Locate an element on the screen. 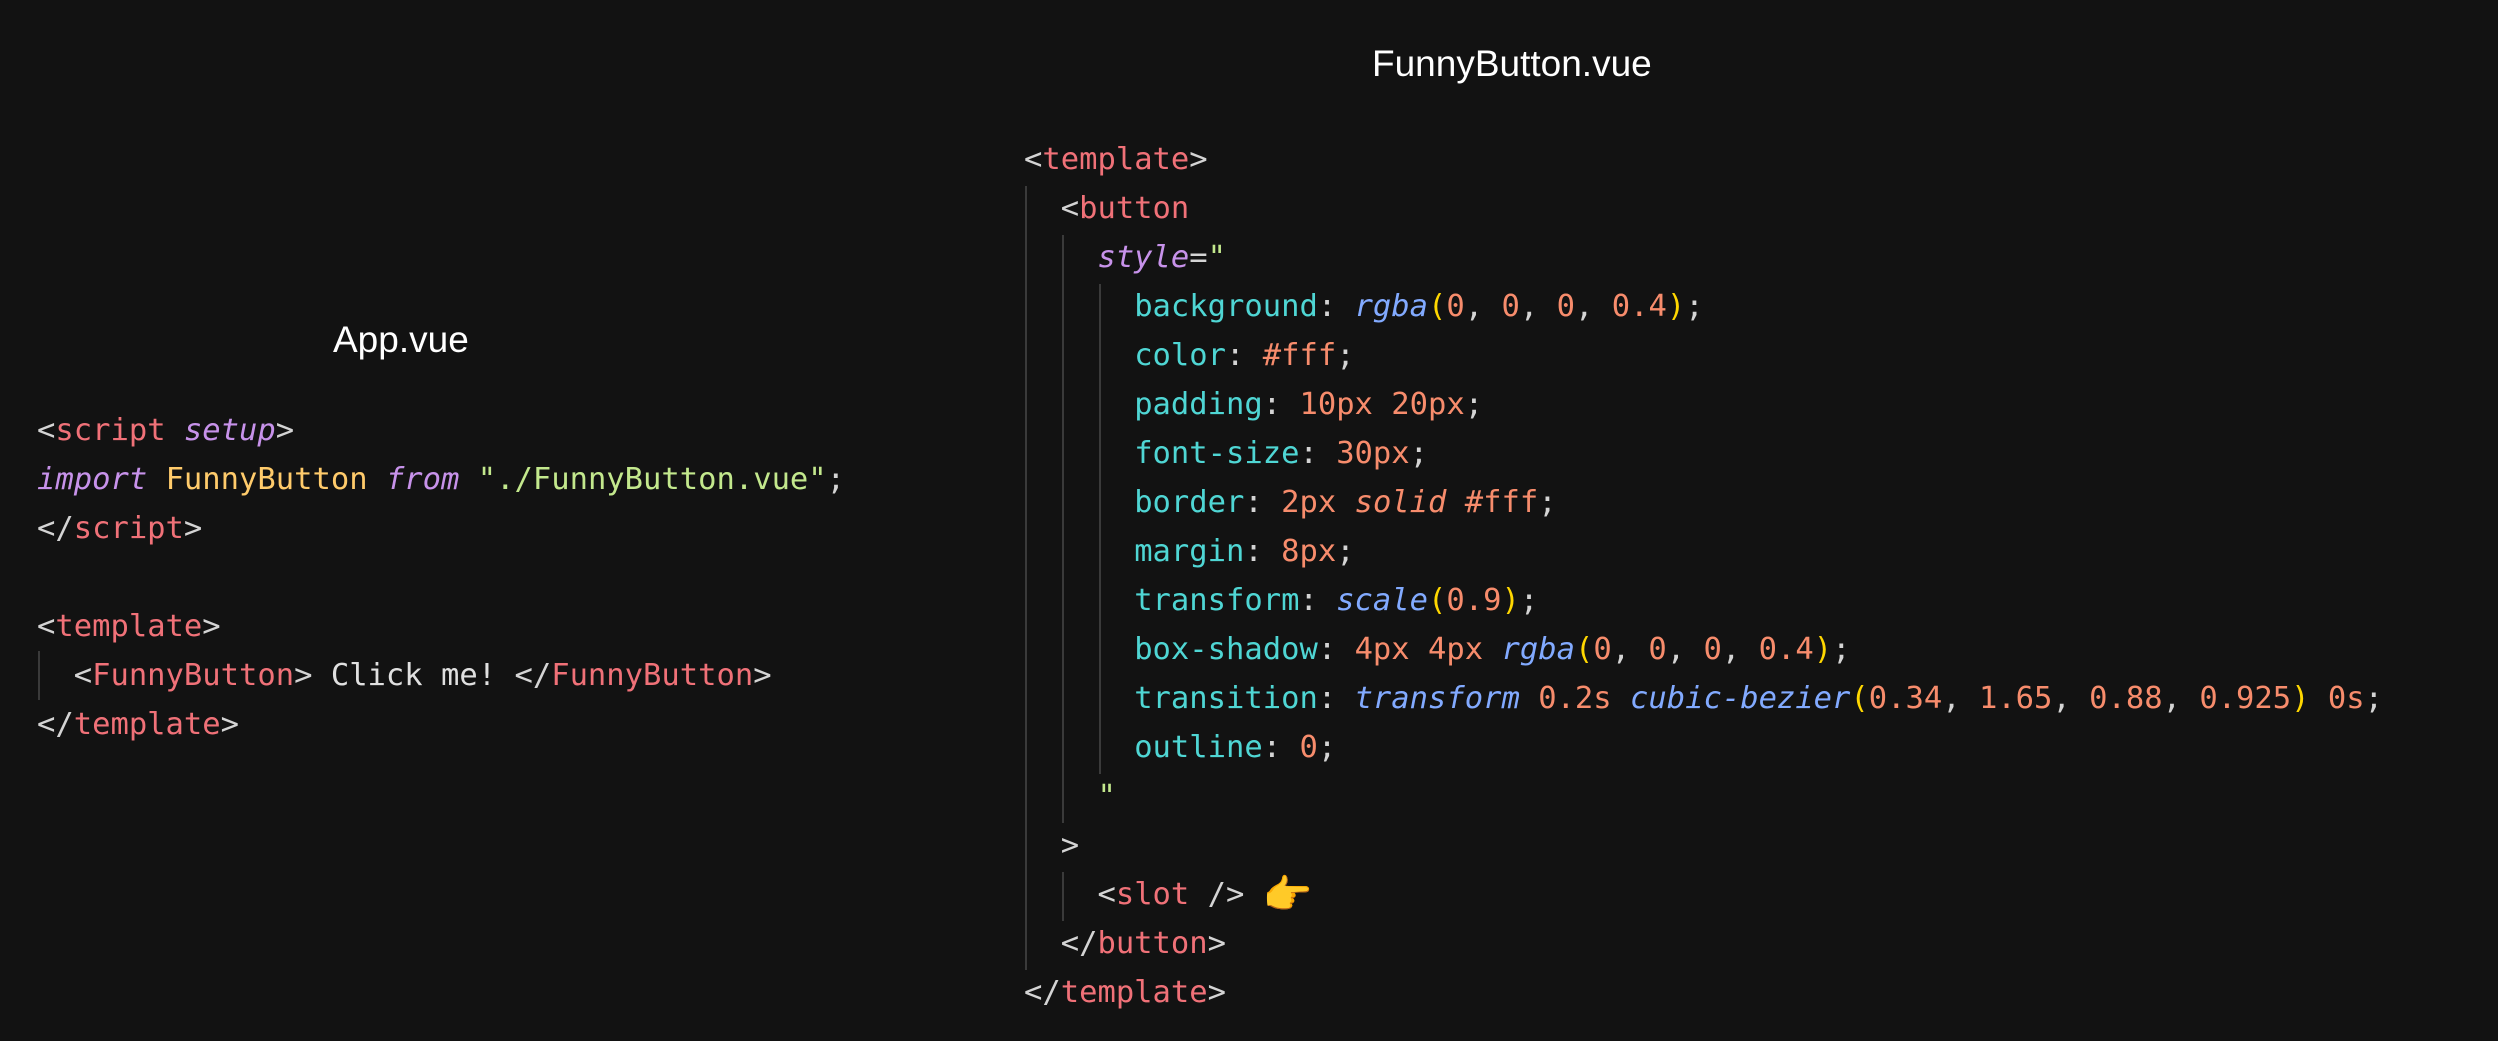  pointing-hand-icon: 👉 is located at coordinates (1287, 895).